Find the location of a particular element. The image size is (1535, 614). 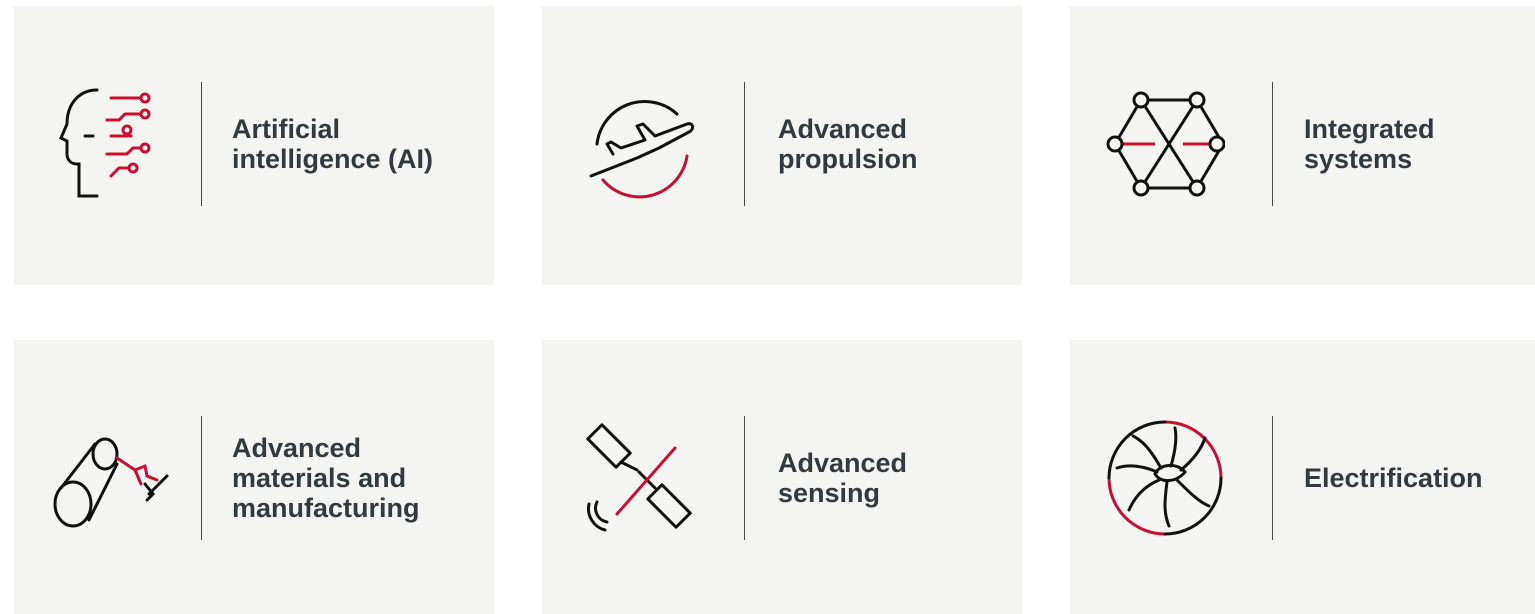

tile-label: Advanced materials and manufacturing is located at coordinates (326, 478).